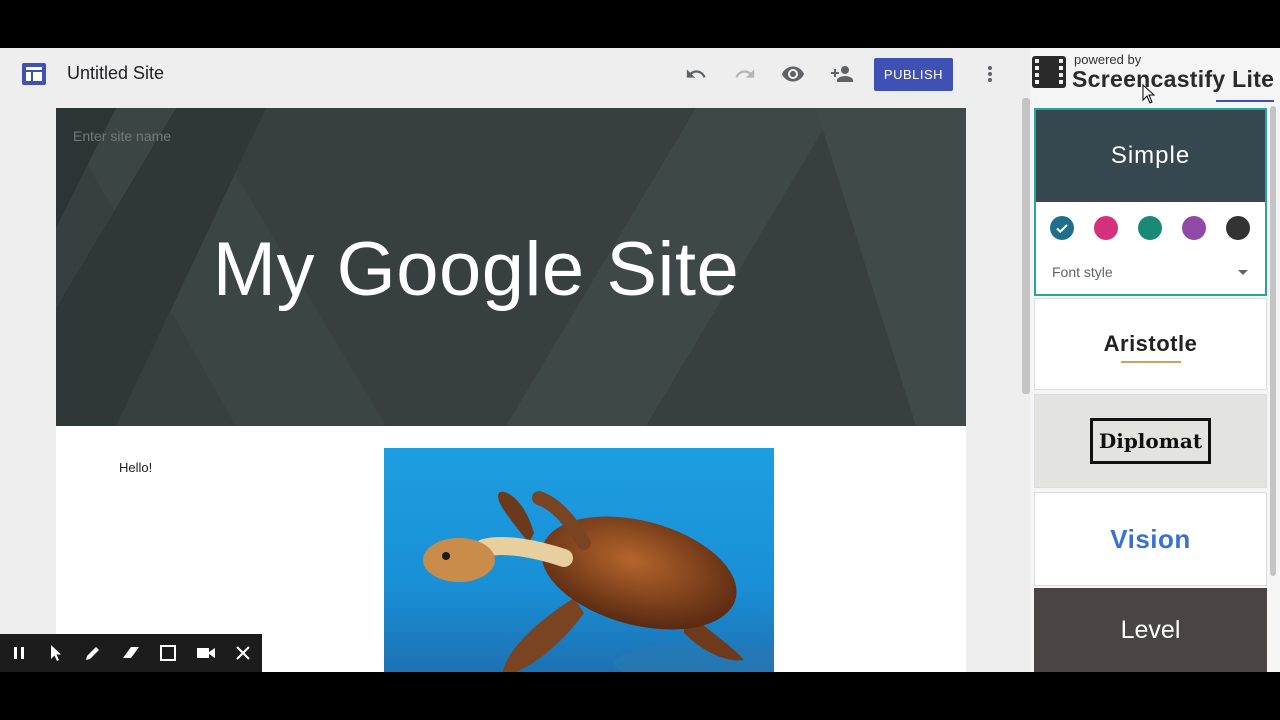 This screenshot has width=1280, height=720. I want to click on theme-vision-label: Vision, so click(1150, 538).